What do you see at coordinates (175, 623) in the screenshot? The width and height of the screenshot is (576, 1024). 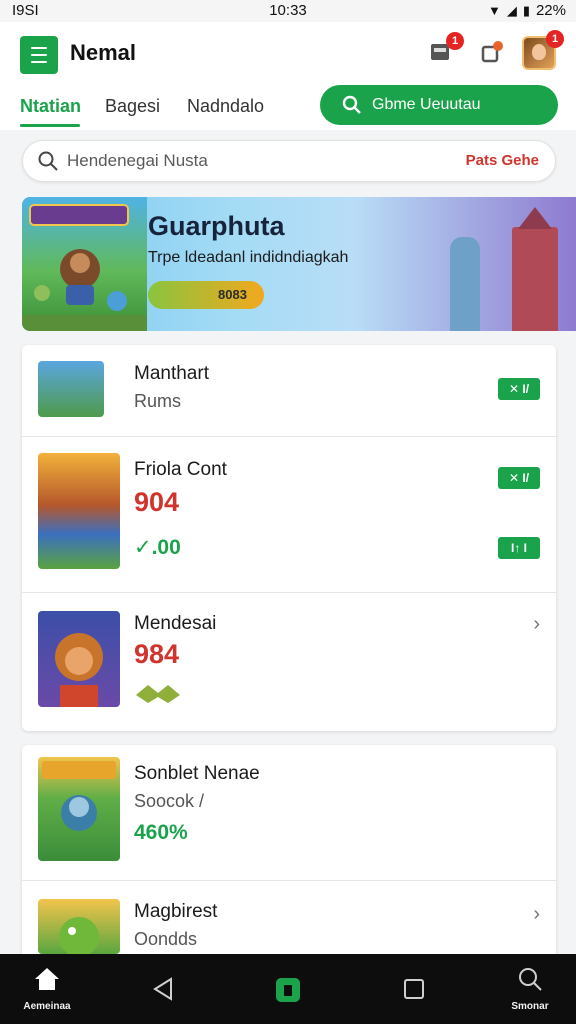 I see `game-title: Mendesai` at bounding box center [175, 623].